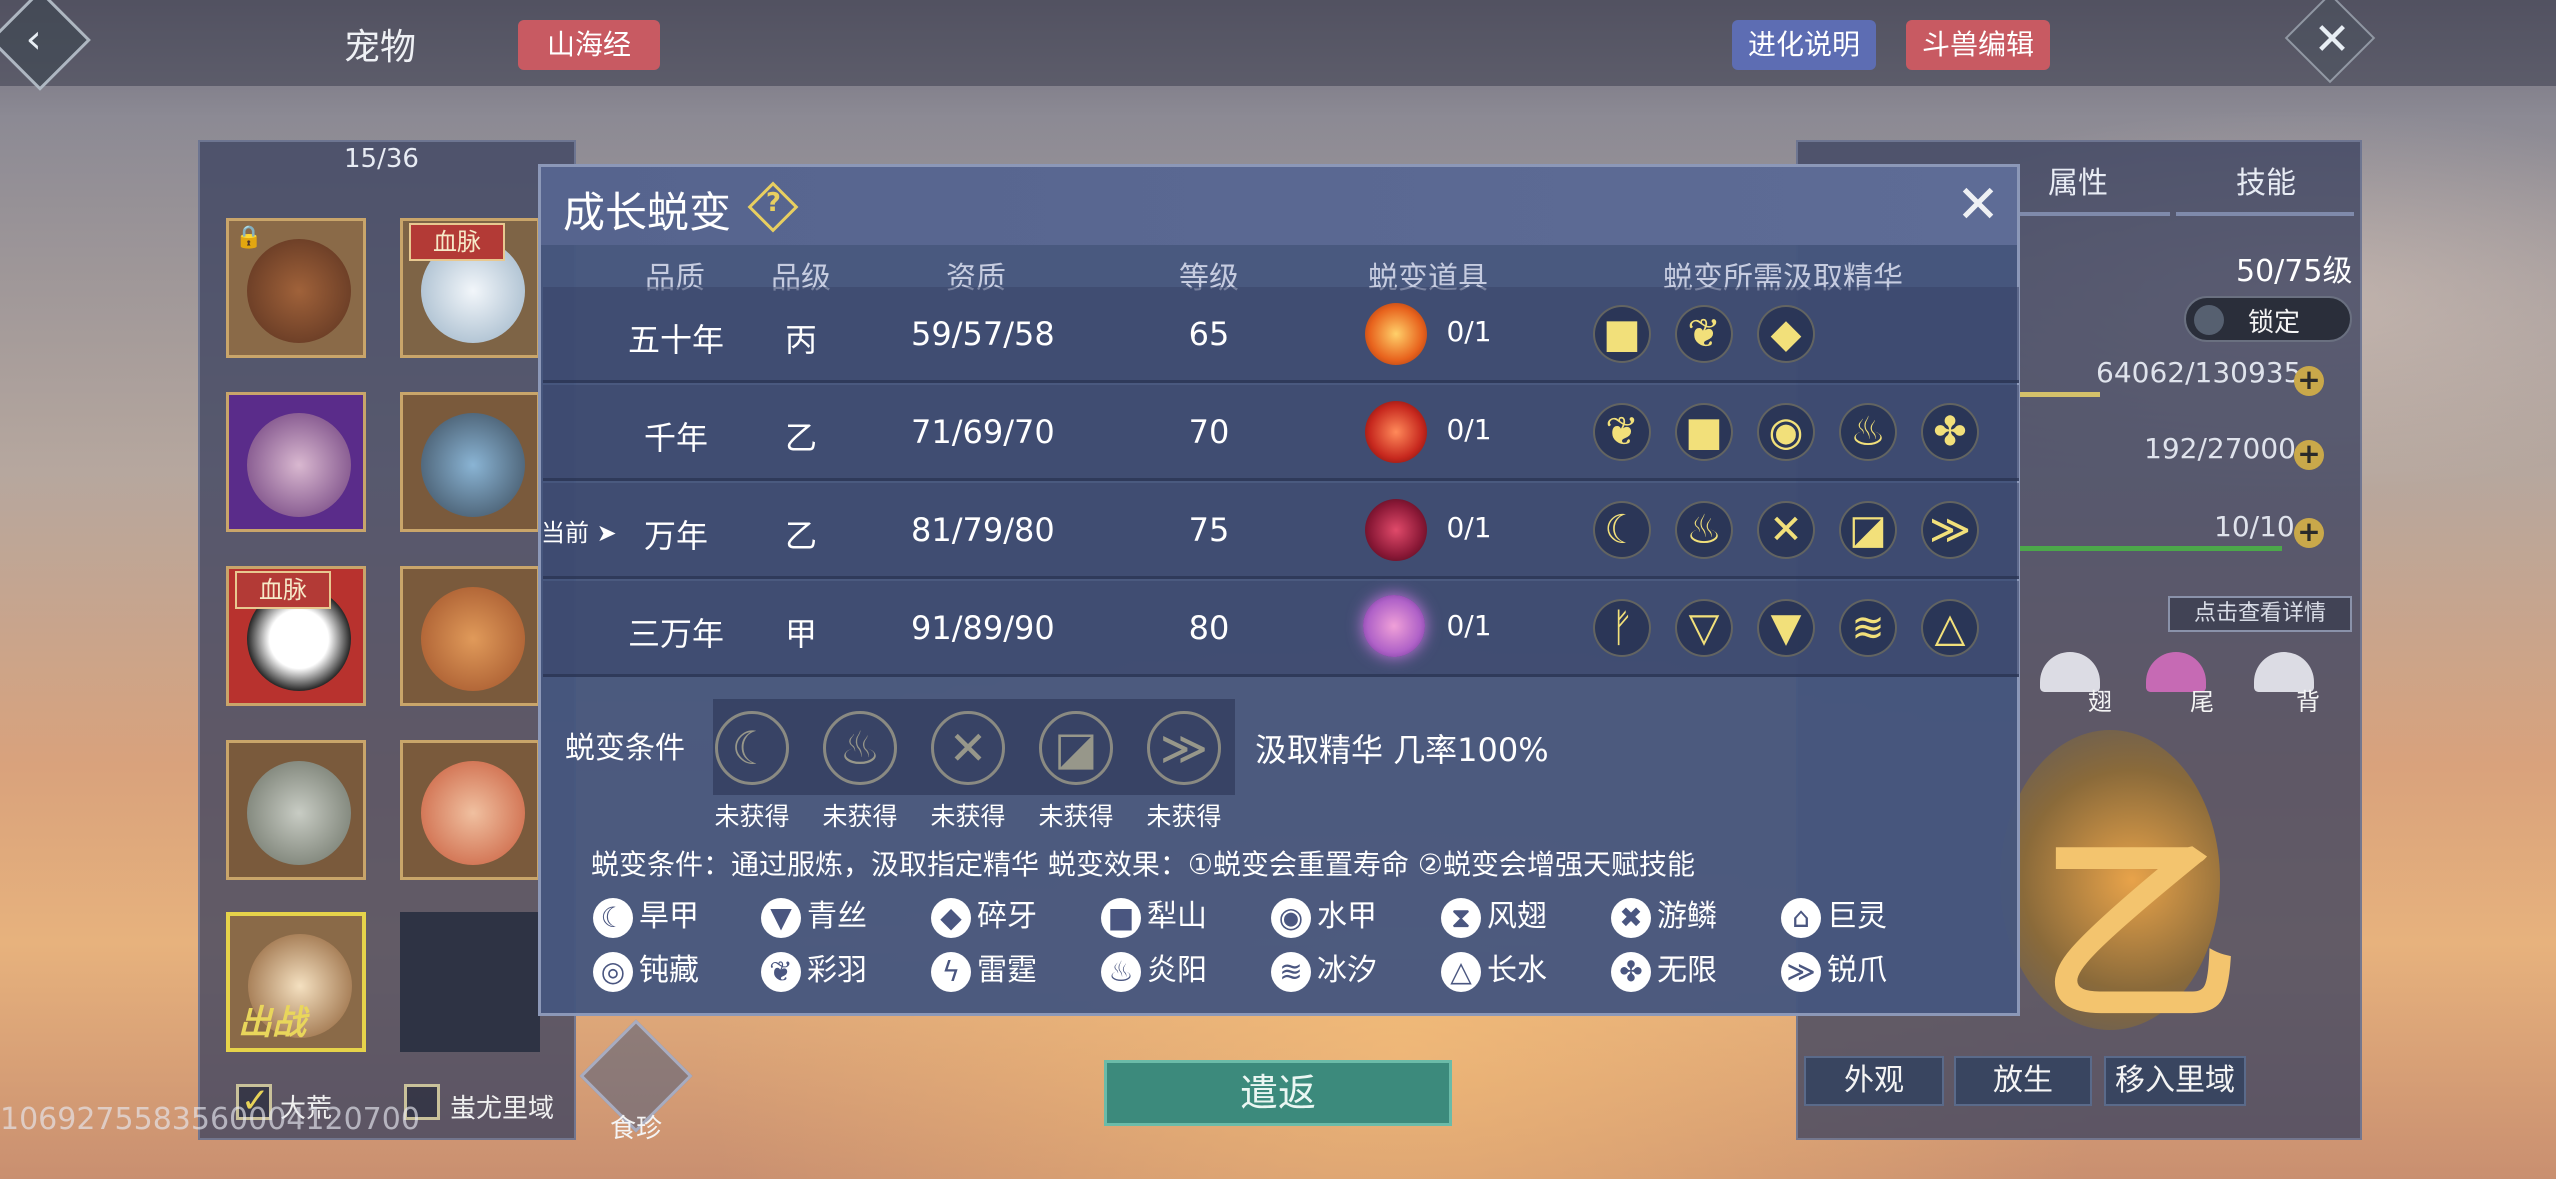  Describe the element at coordinates (1324, 968) in the screenshot. I see `legend-item: ≋ 冰汐` at that location.